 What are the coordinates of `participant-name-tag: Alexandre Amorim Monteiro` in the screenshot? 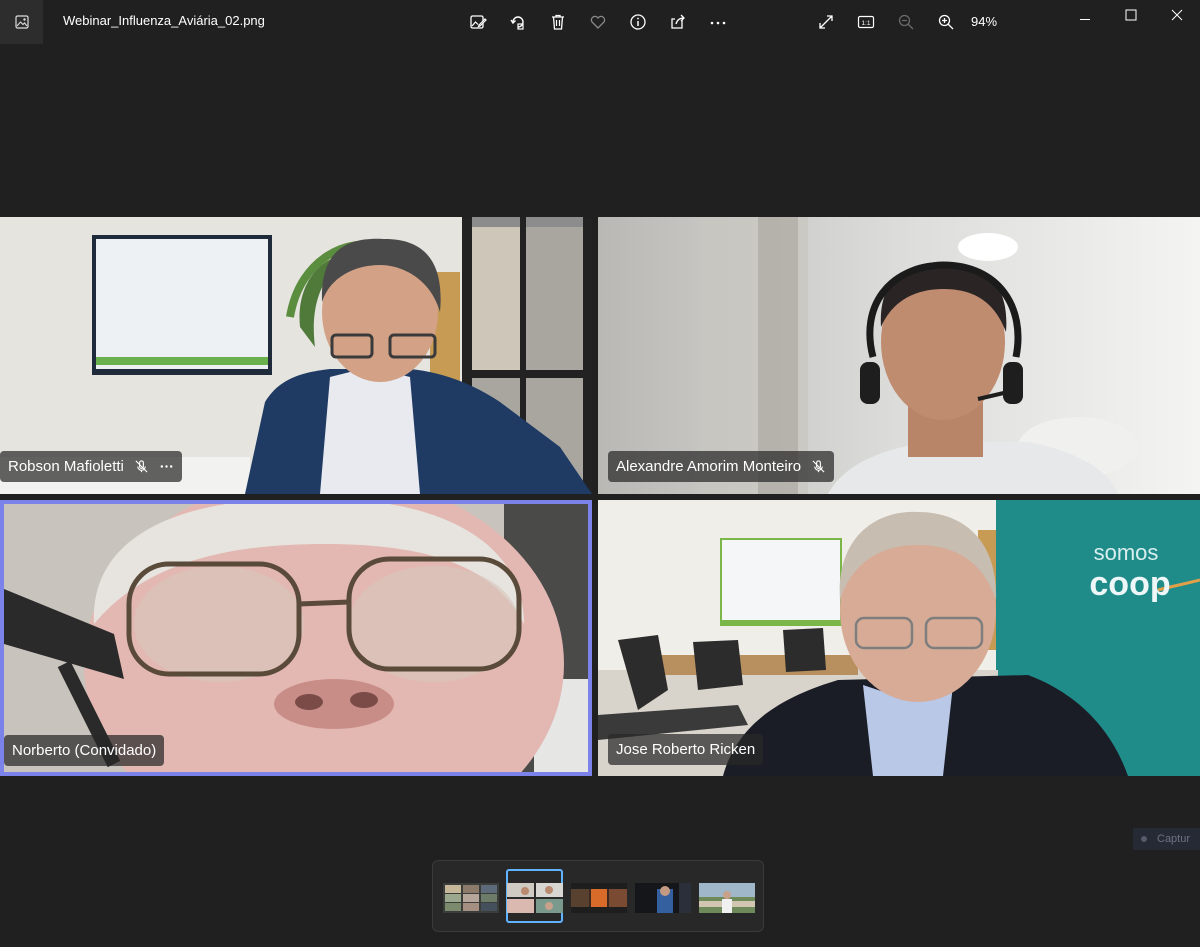 It's located at (721, 466).